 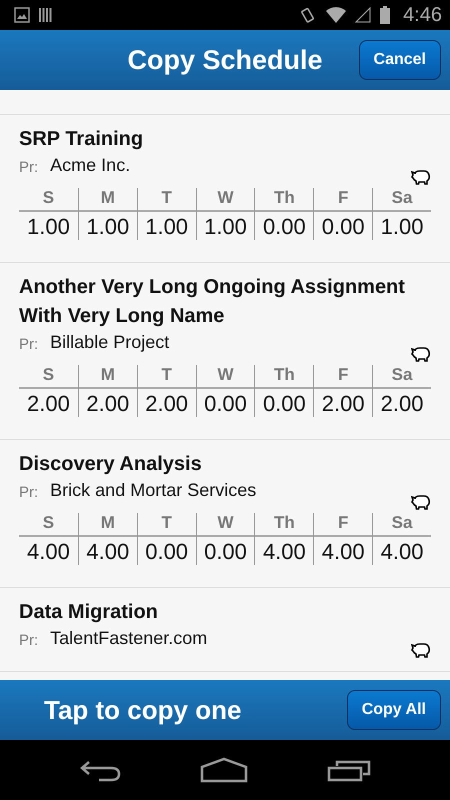 I want to click on copy-all-button: Copy All, so click(x=393, y=710).